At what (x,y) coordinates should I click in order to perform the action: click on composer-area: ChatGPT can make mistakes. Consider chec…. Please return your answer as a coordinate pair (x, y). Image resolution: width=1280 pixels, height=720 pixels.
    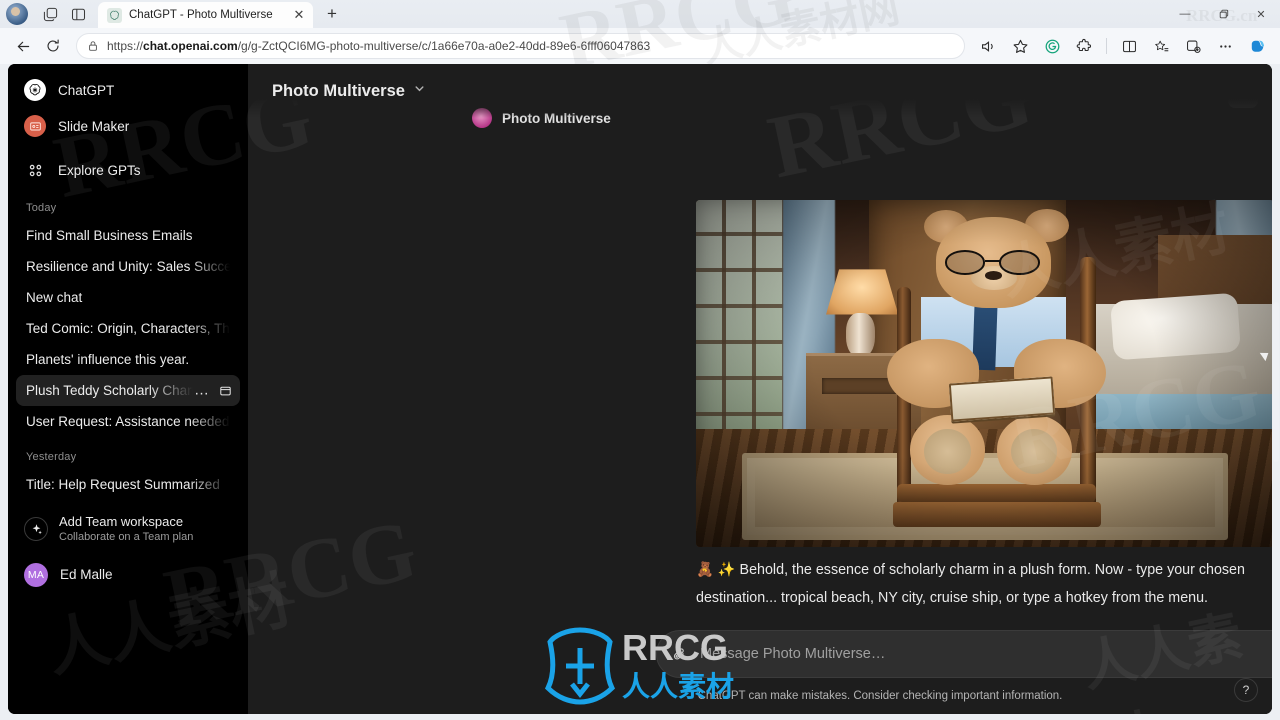
    Looking at the image, I should click on (880, 668).